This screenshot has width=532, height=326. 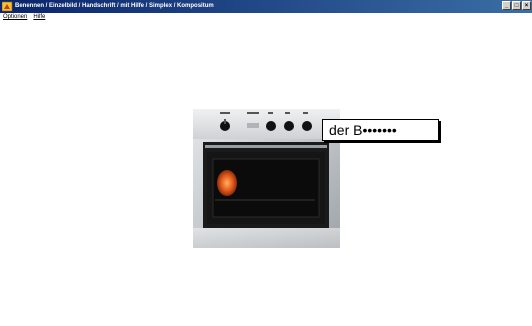 I want to click on oven-image, so click(x=266, y=178).